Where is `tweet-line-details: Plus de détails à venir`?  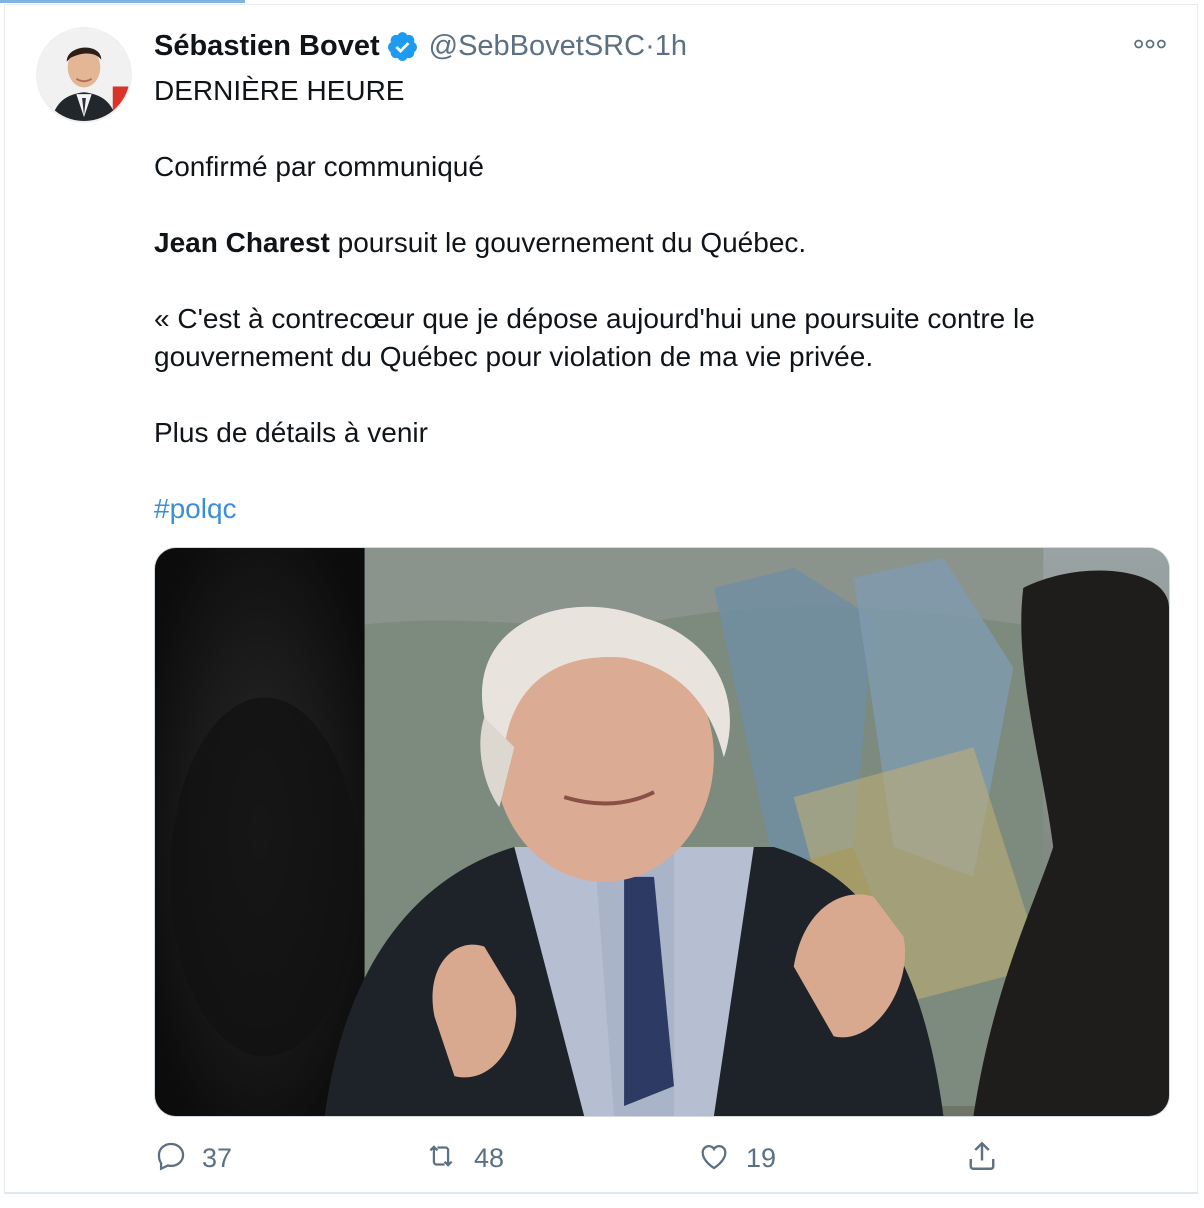 tweet-line-details: Plus de détails à venir is located at coordinates (291, 432).